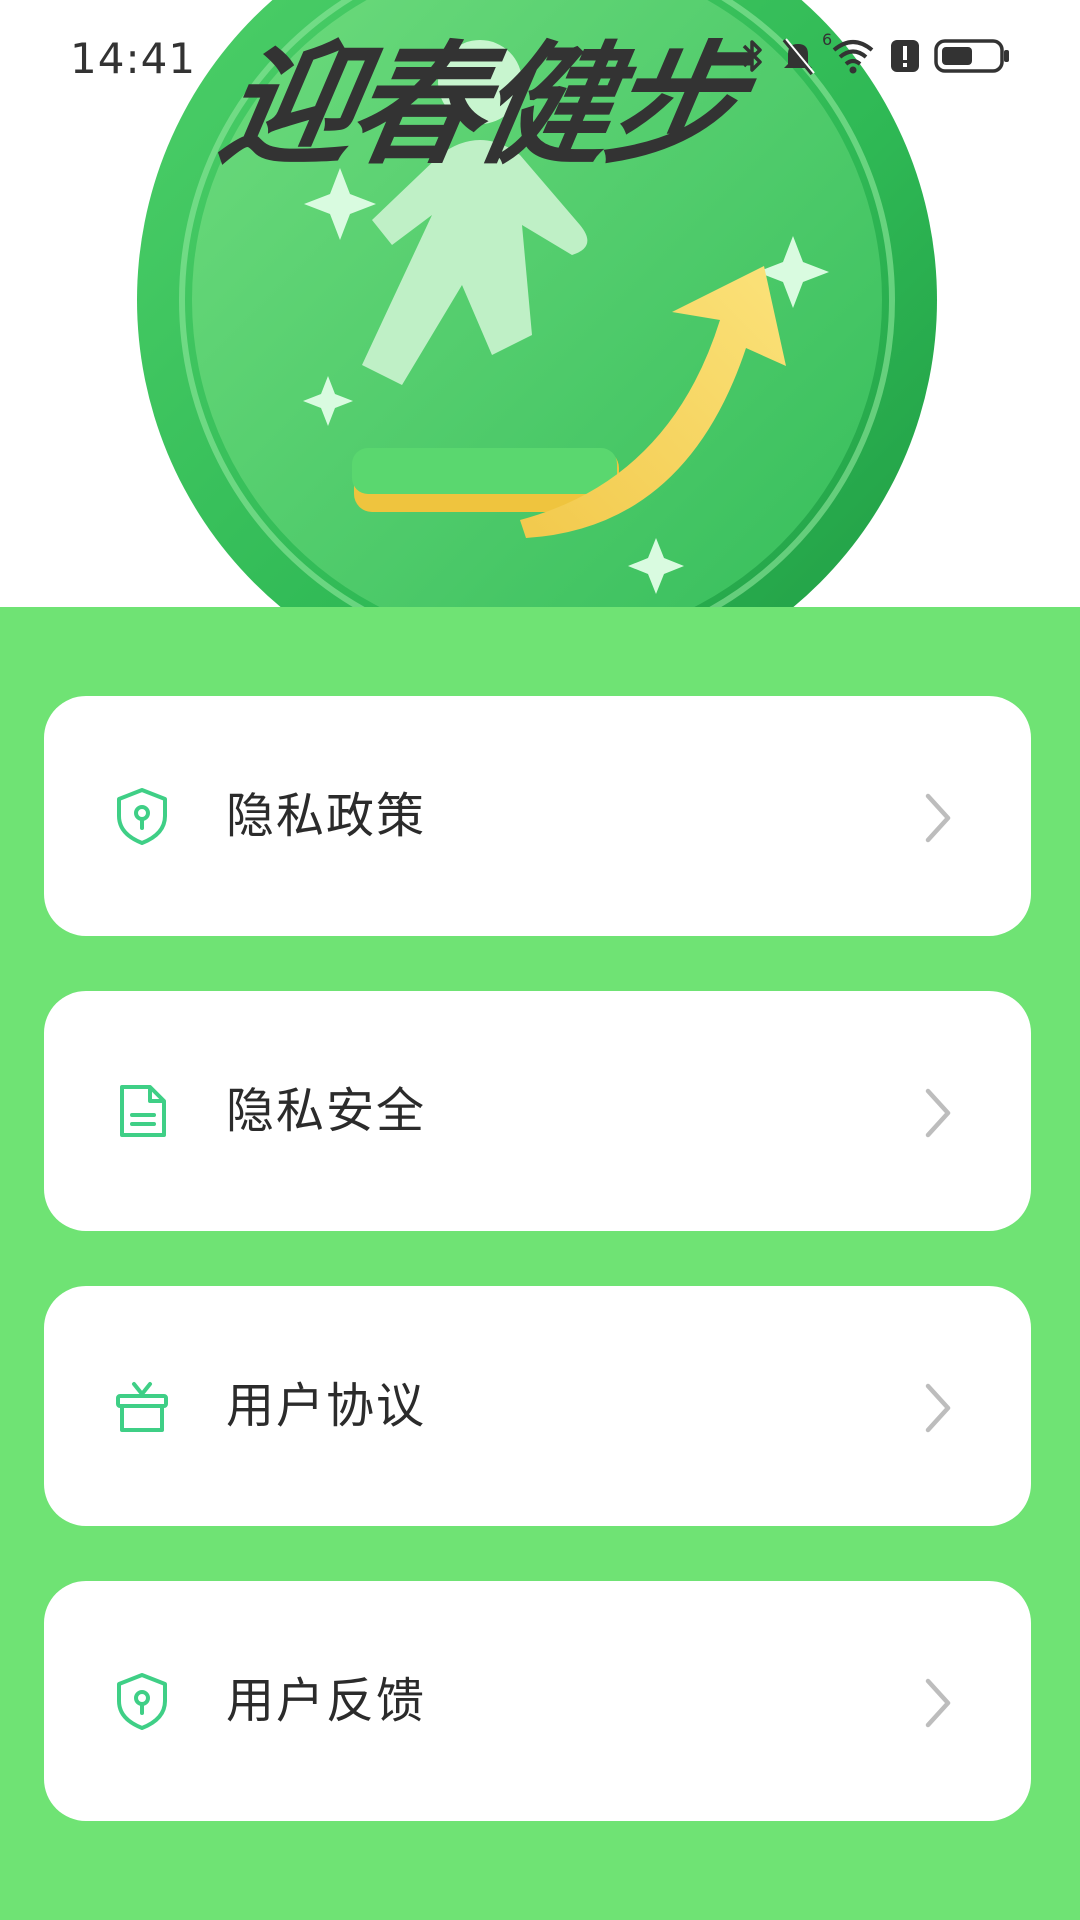 This screenshot has width=1080, height=1920. I want to click on status-time: 14:41, so click(133, 58).